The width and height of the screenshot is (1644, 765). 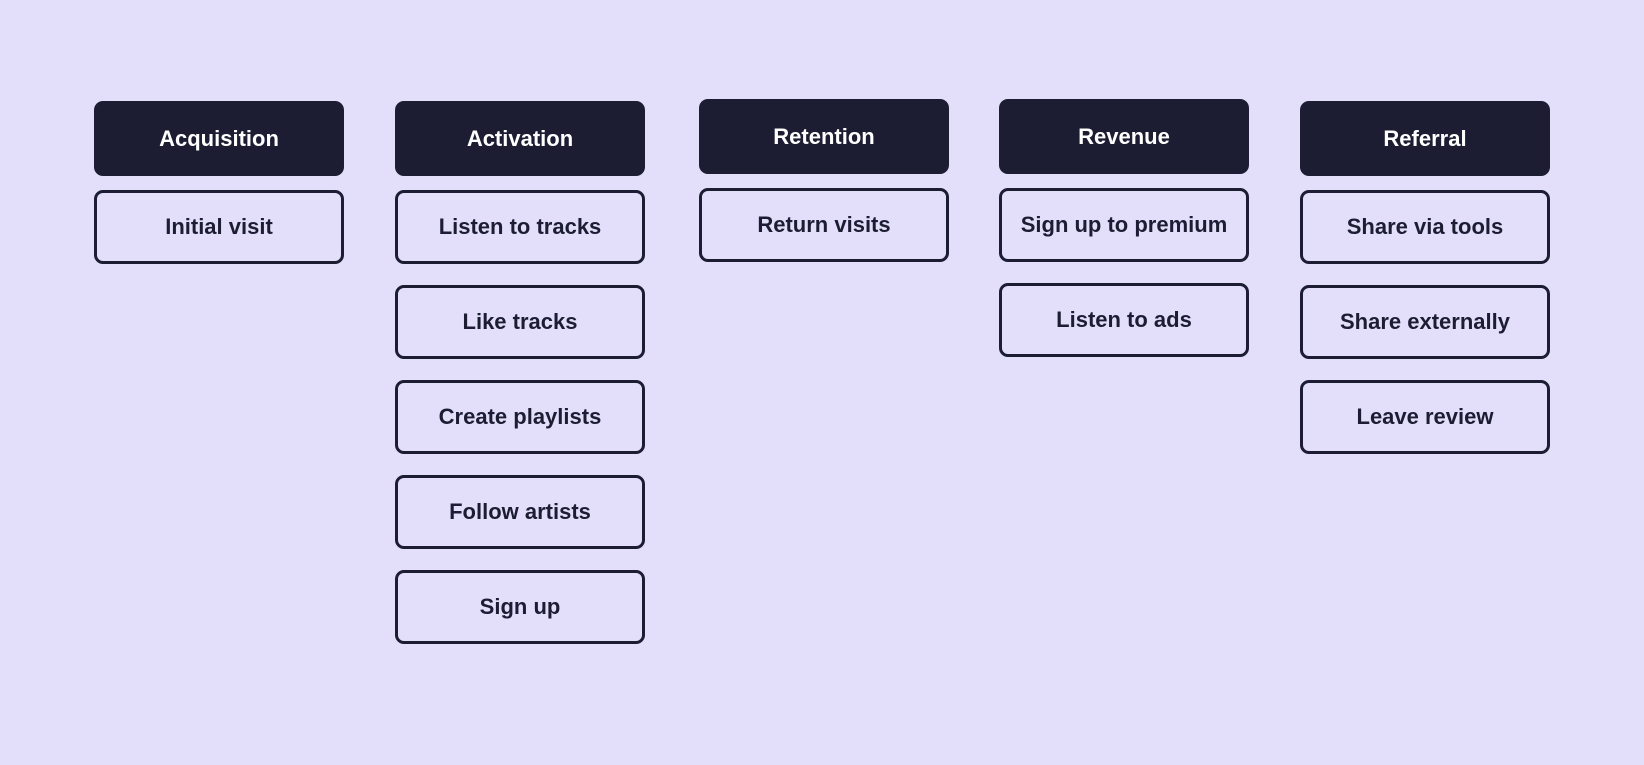 I want to click on stage-item: Sign up to premium, so click(x=1124, y=225).